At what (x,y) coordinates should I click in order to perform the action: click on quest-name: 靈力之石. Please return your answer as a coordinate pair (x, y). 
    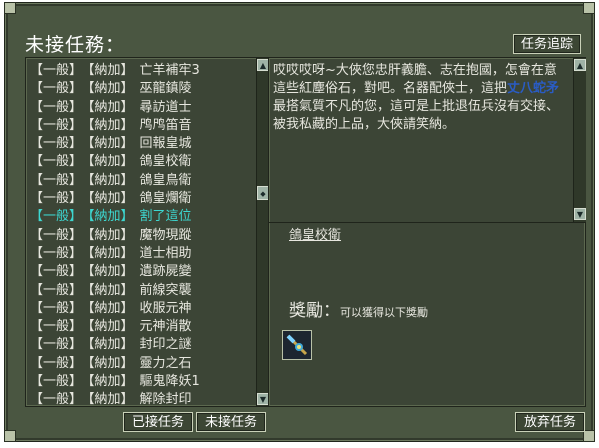
    Looking at the image, I should click on (165, 363).